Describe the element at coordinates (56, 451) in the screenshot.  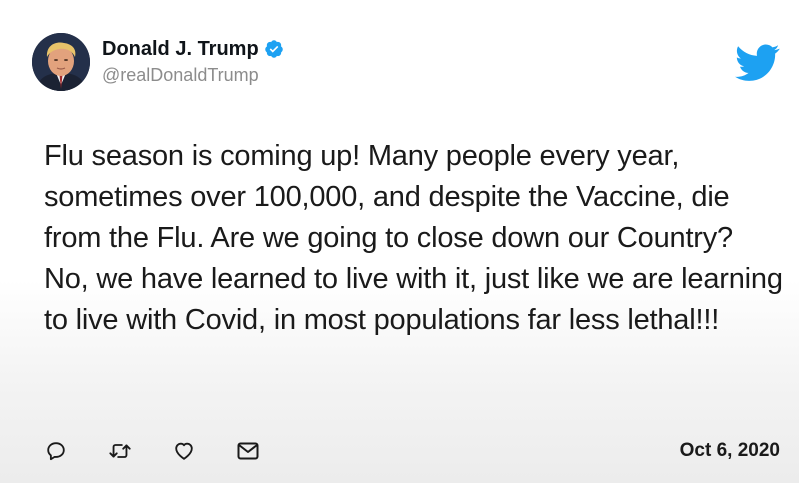
I see `reply-icon` at that location.